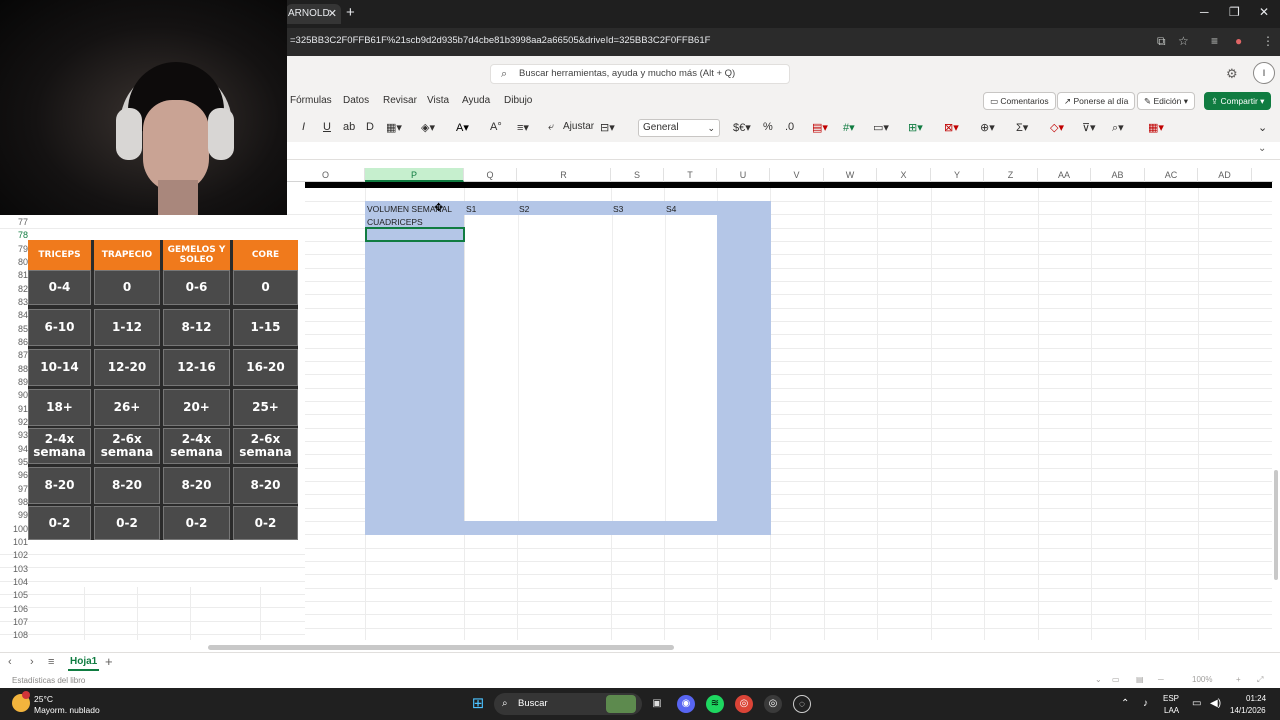 This screenshot has height=720, width=1280. Describe the element at coordinates (1019, 101) in the screenshot. I see `comments-button: ▭ Comentarios` at that location.